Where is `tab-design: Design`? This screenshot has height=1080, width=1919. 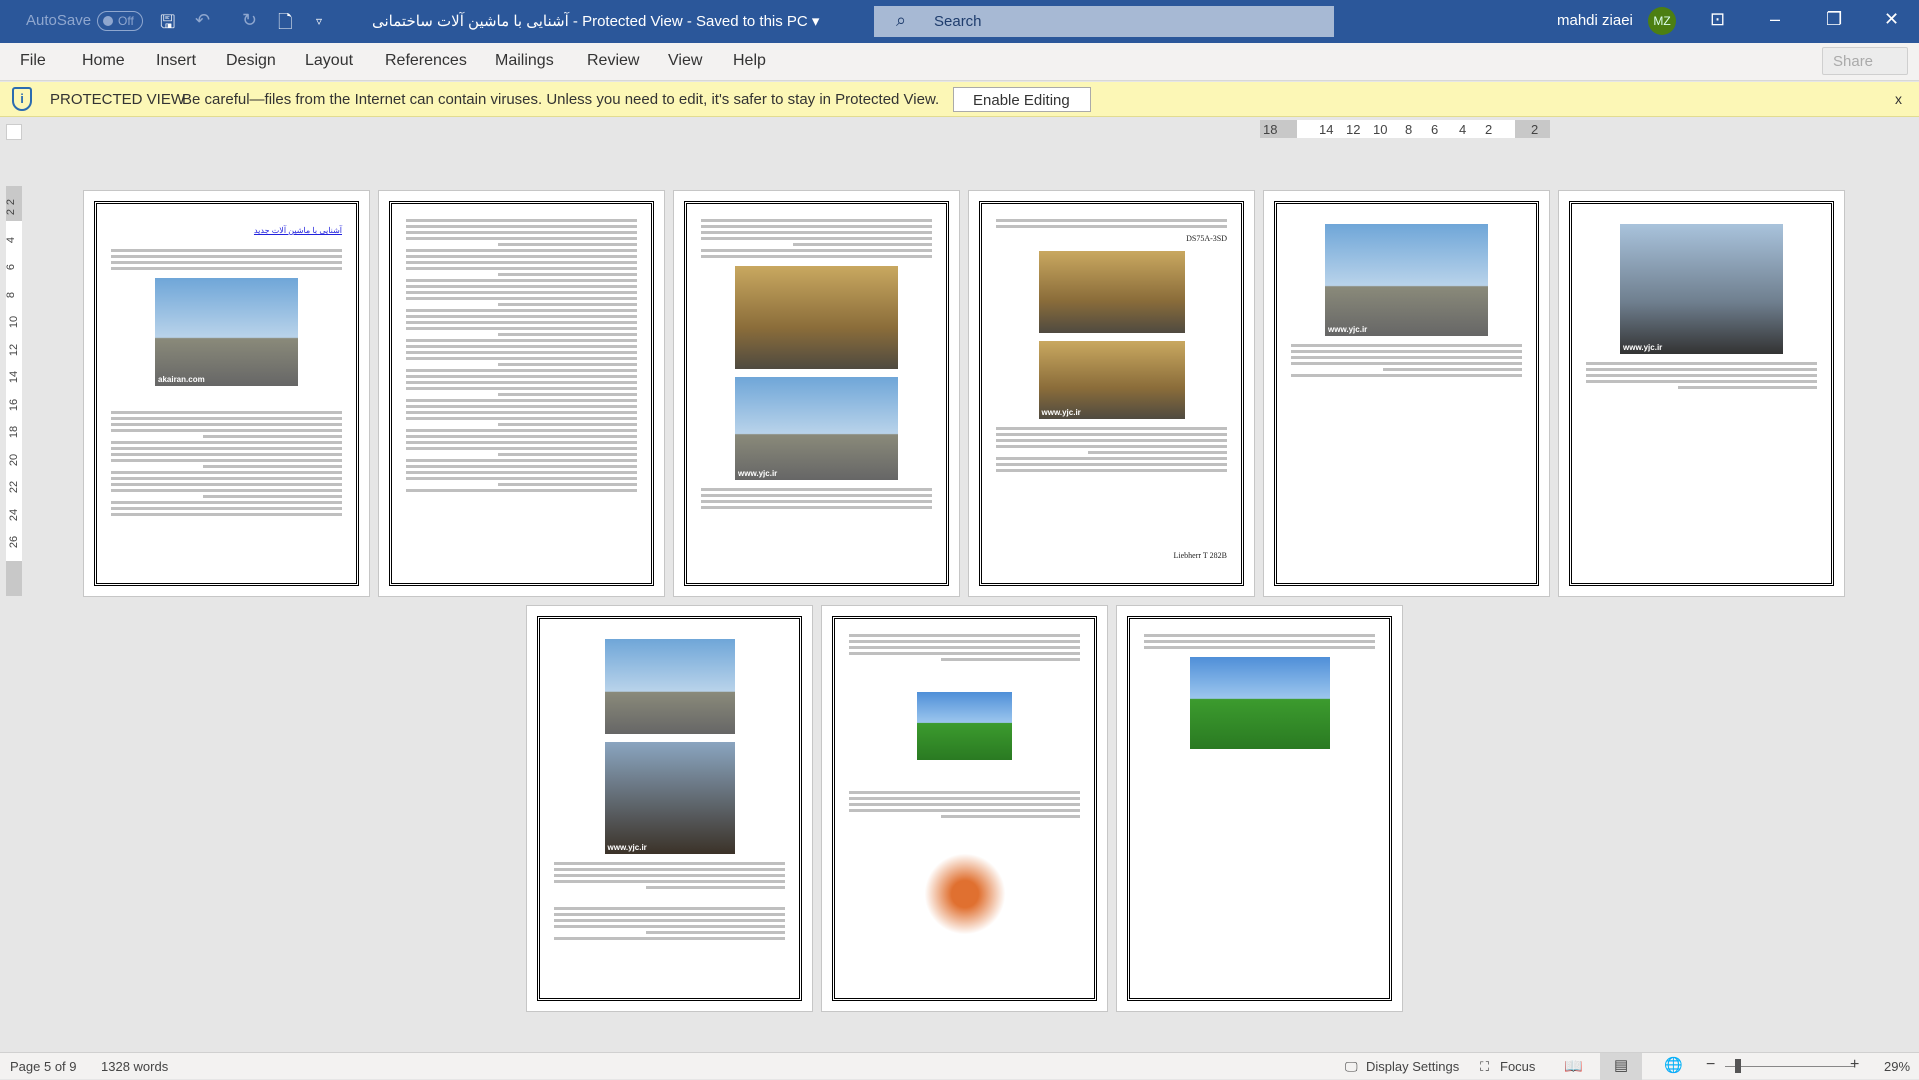
tab-design: Design is located at coordinates (251, 61).